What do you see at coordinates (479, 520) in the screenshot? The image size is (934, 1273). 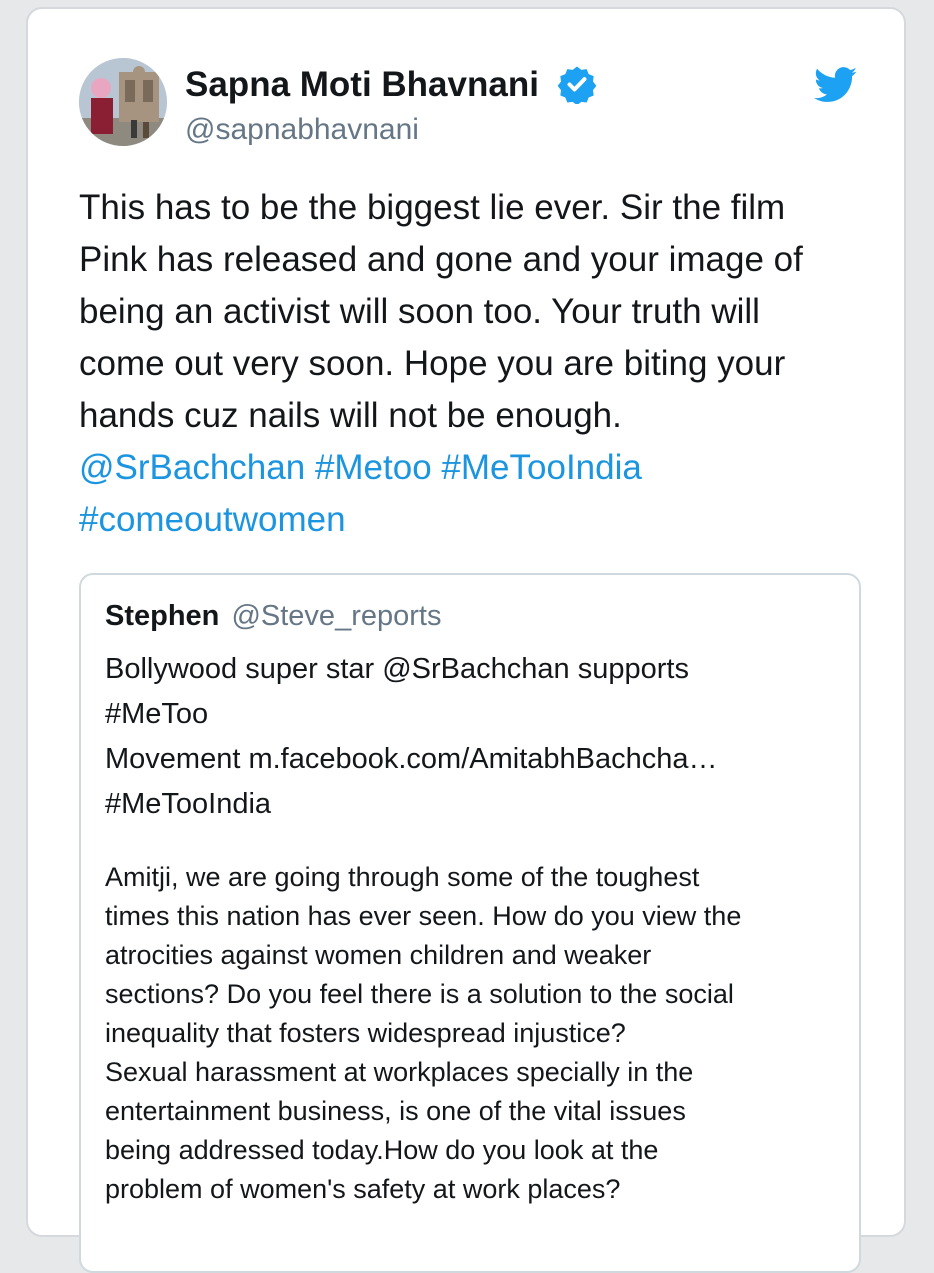 I see `tweet-tags-line: #comeoutwomen` at bounding box center [479, 520].